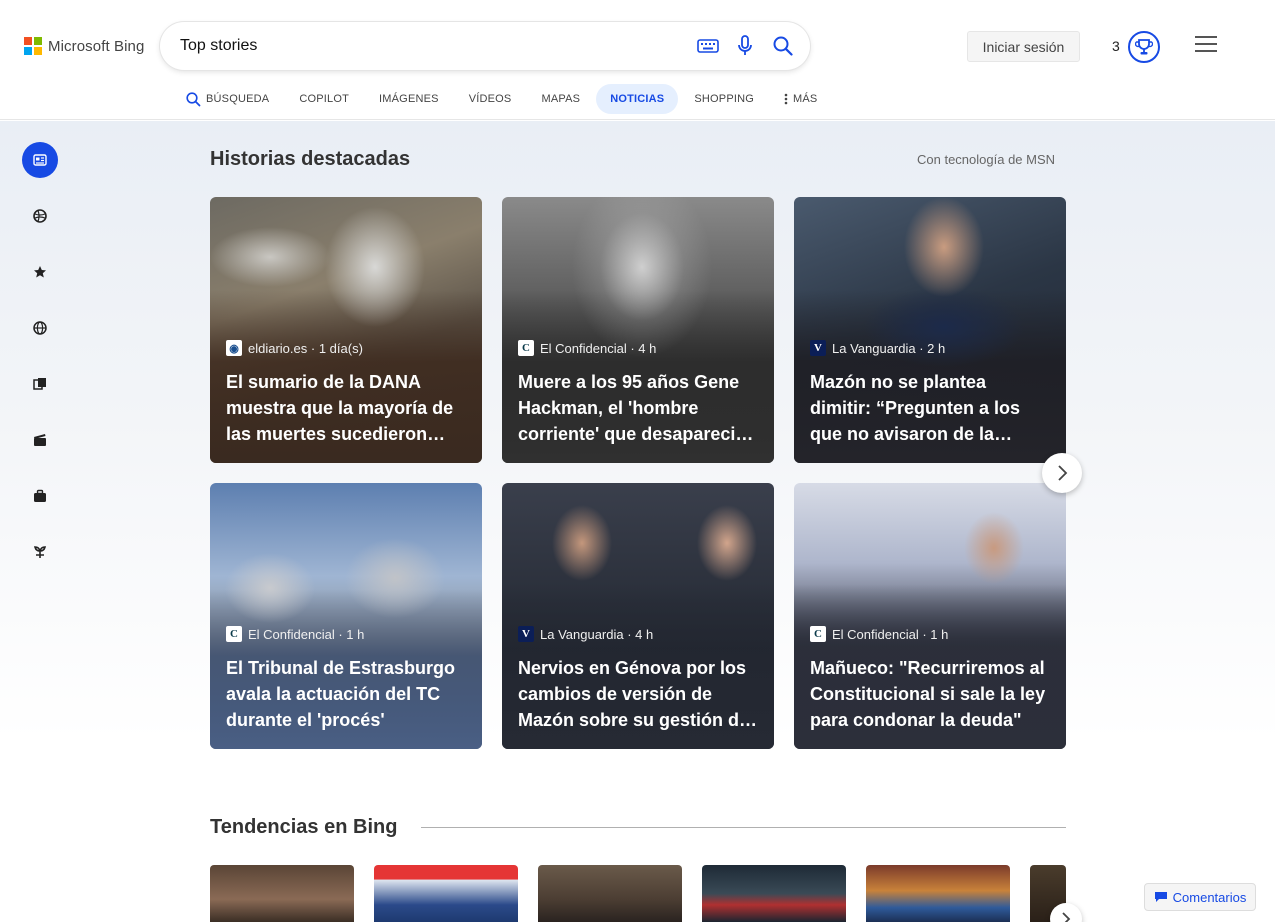  I want to click on tab-mas: MÁS, so click(800, 99).